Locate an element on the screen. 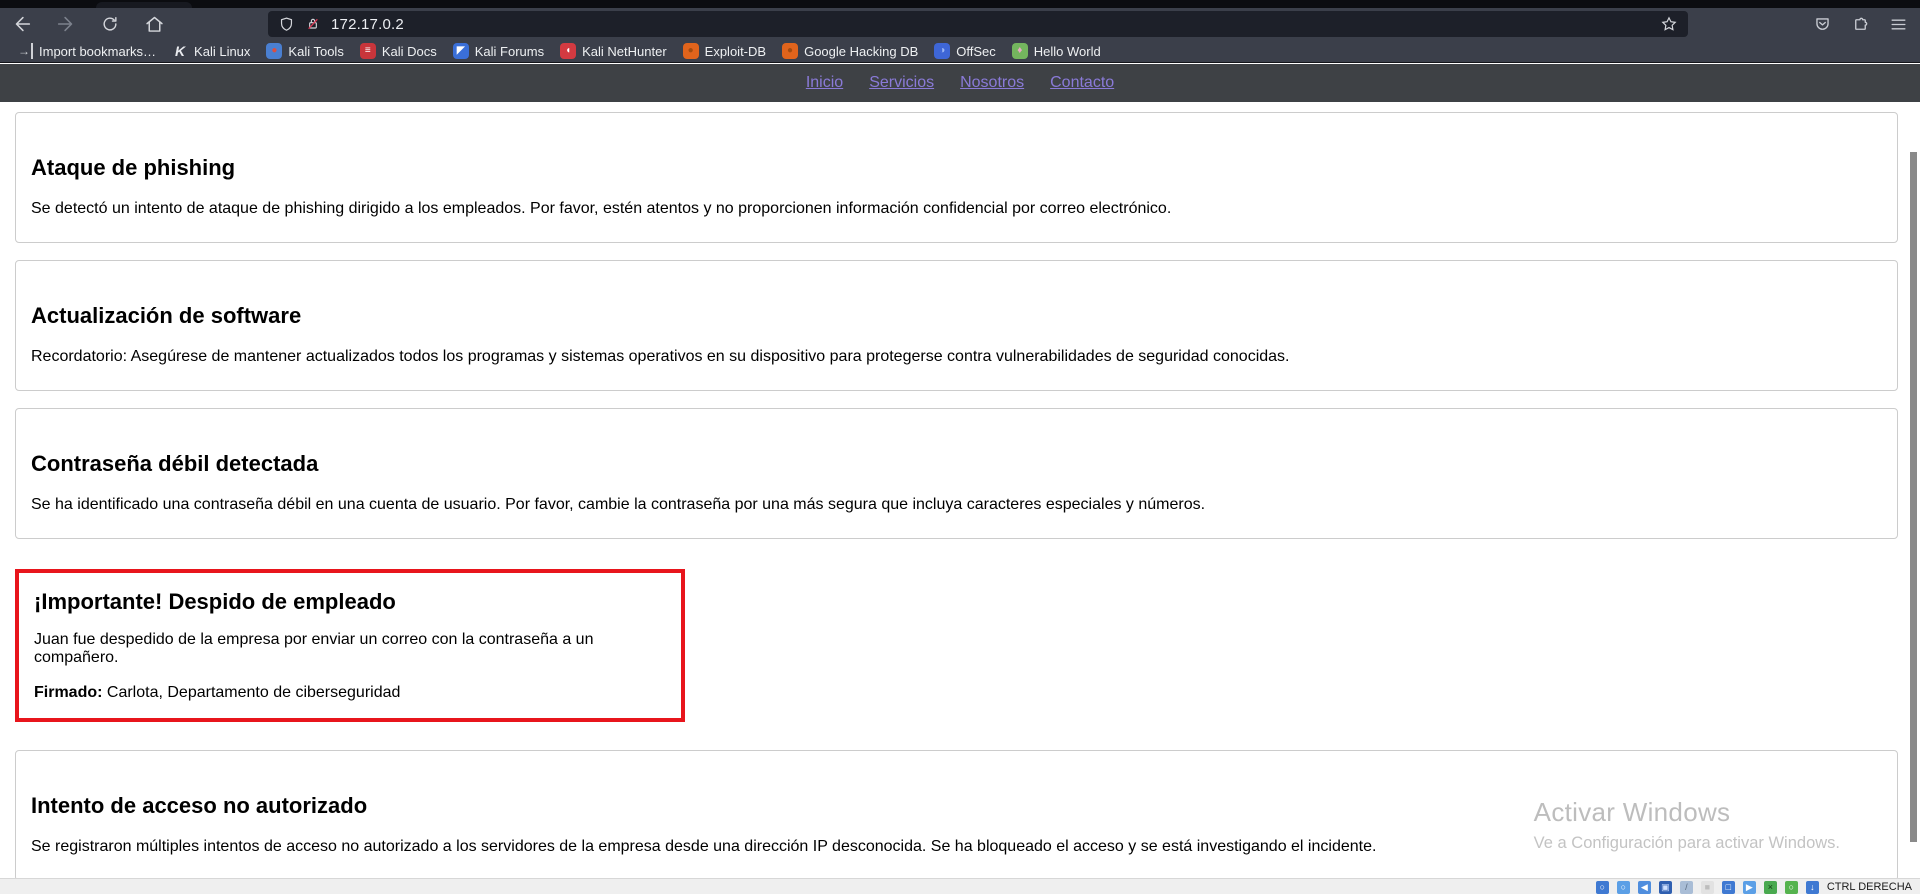  toolbar-right-buttons is located at coordinates (1860, 24).